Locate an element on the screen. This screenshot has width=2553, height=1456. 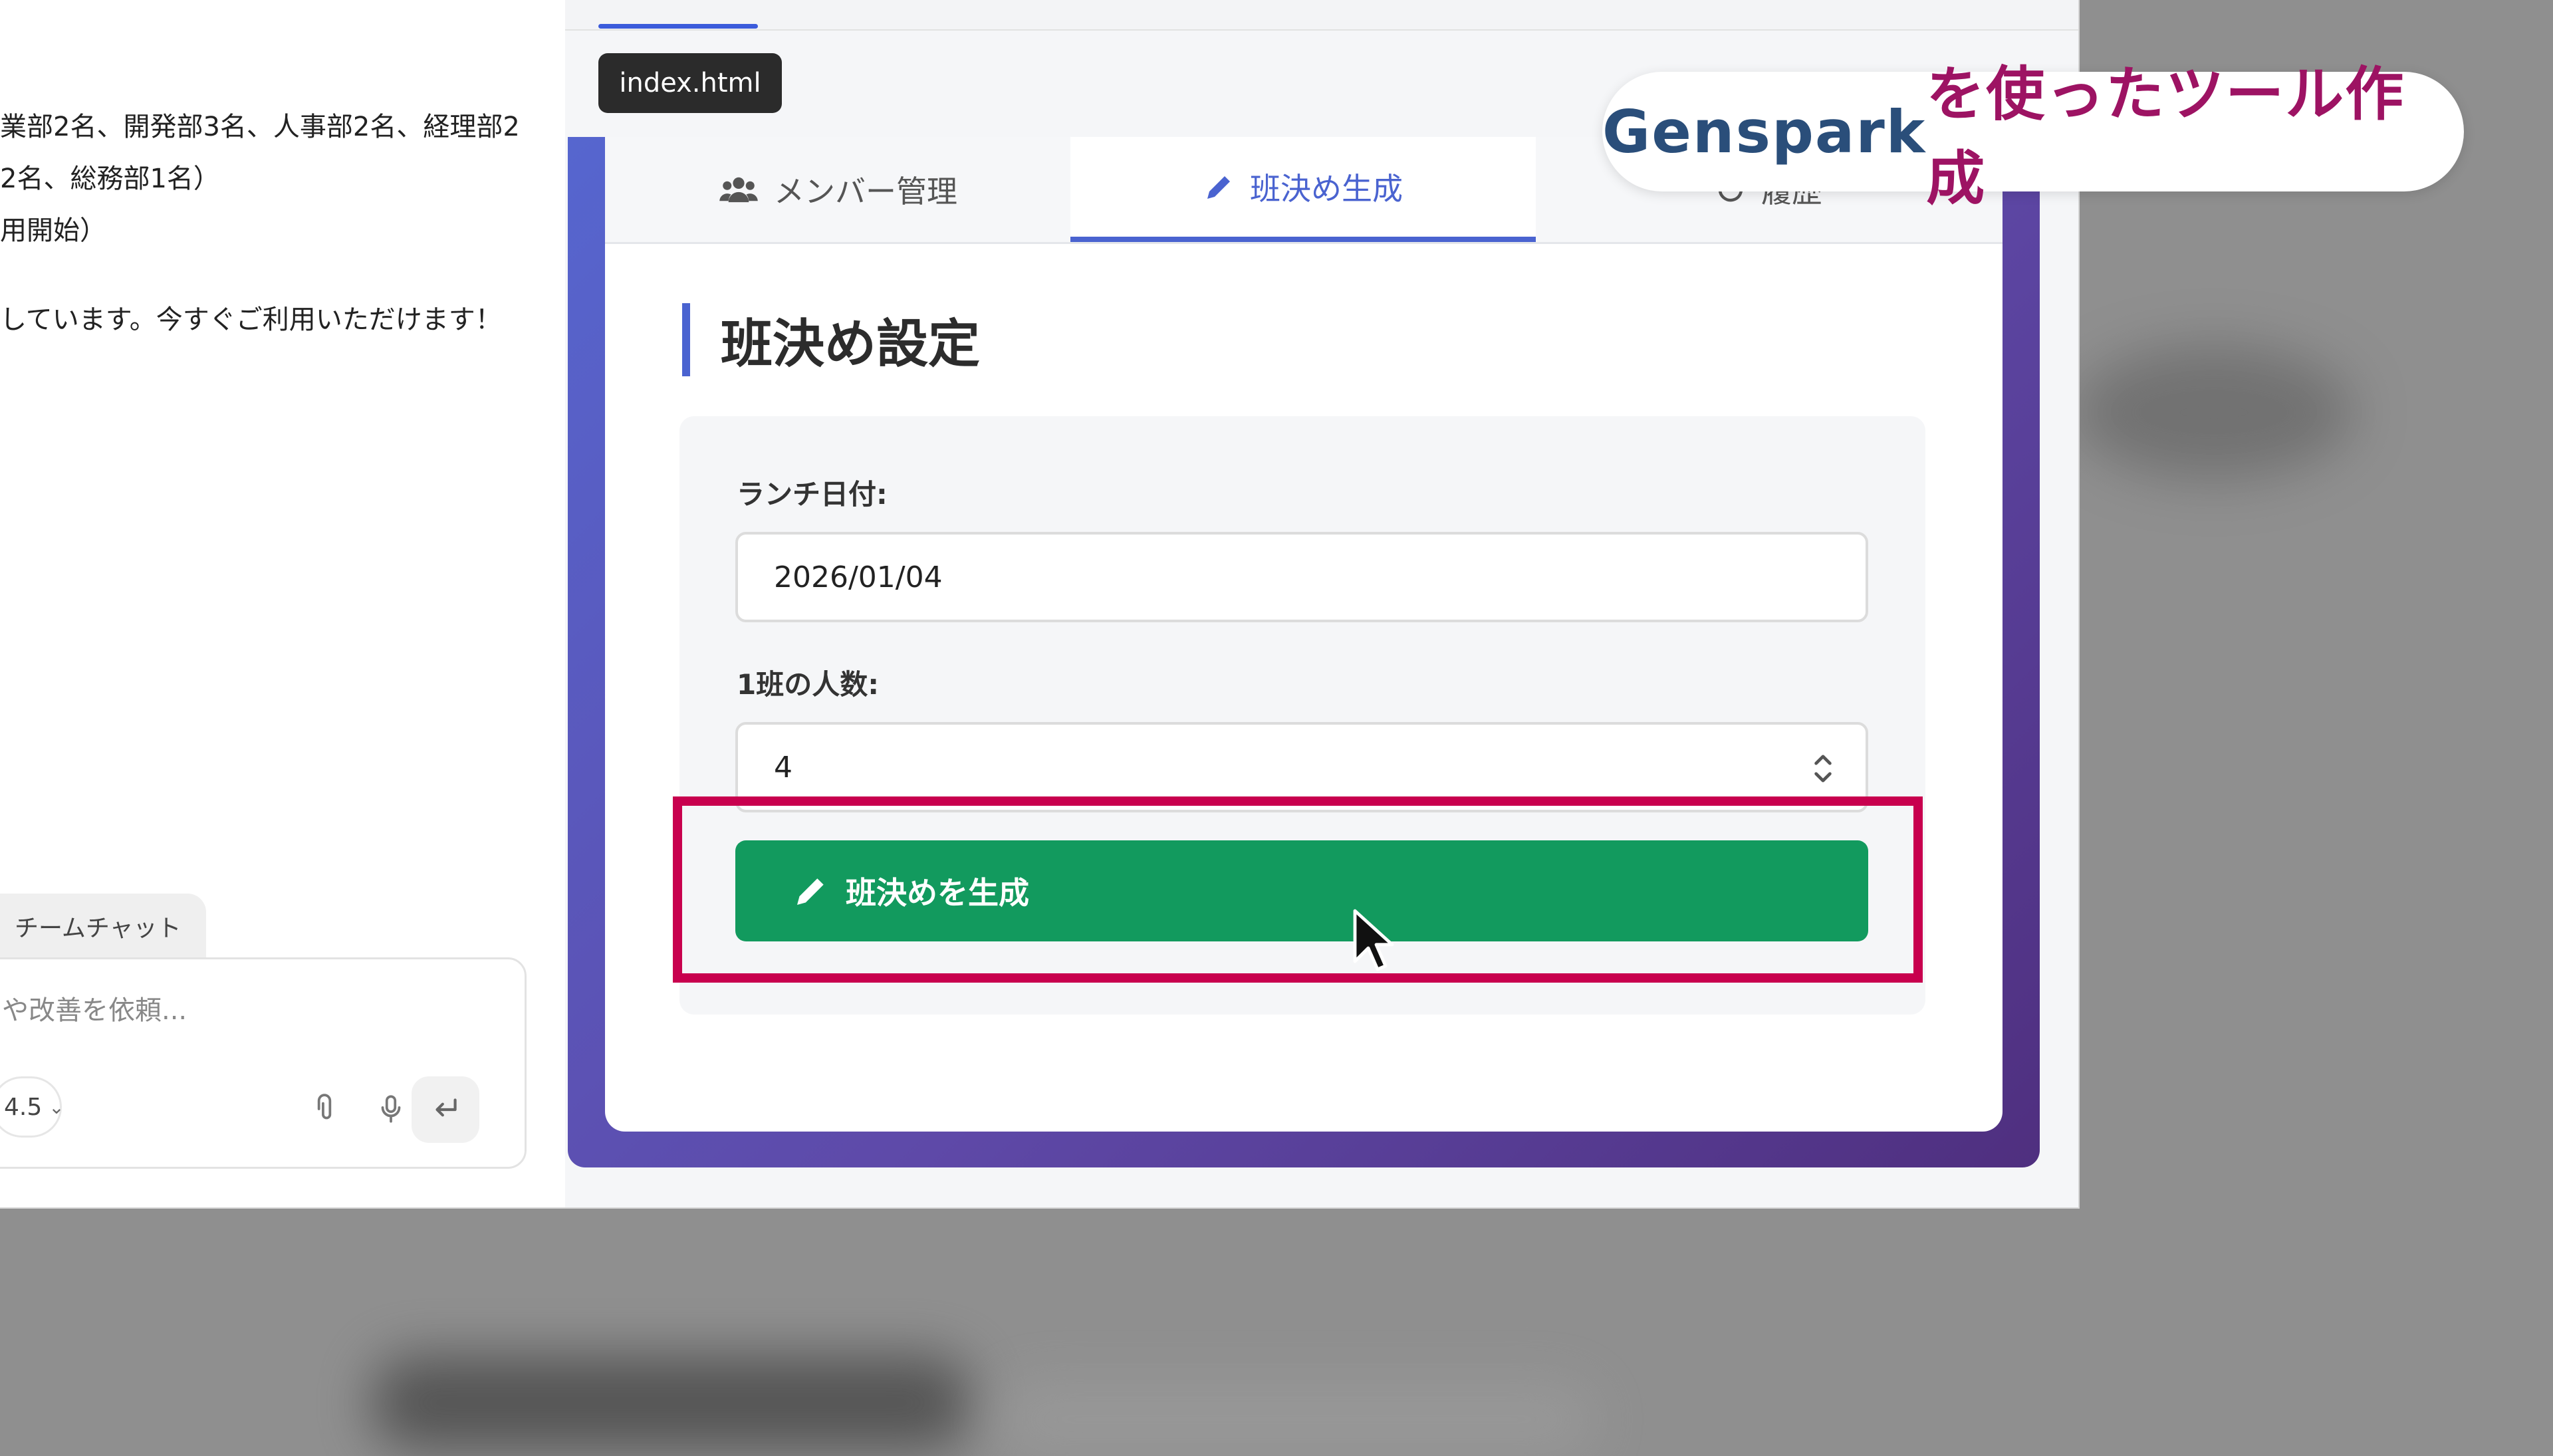
tab-member-management: メンバー管理 is located at coordinates (837, 189).